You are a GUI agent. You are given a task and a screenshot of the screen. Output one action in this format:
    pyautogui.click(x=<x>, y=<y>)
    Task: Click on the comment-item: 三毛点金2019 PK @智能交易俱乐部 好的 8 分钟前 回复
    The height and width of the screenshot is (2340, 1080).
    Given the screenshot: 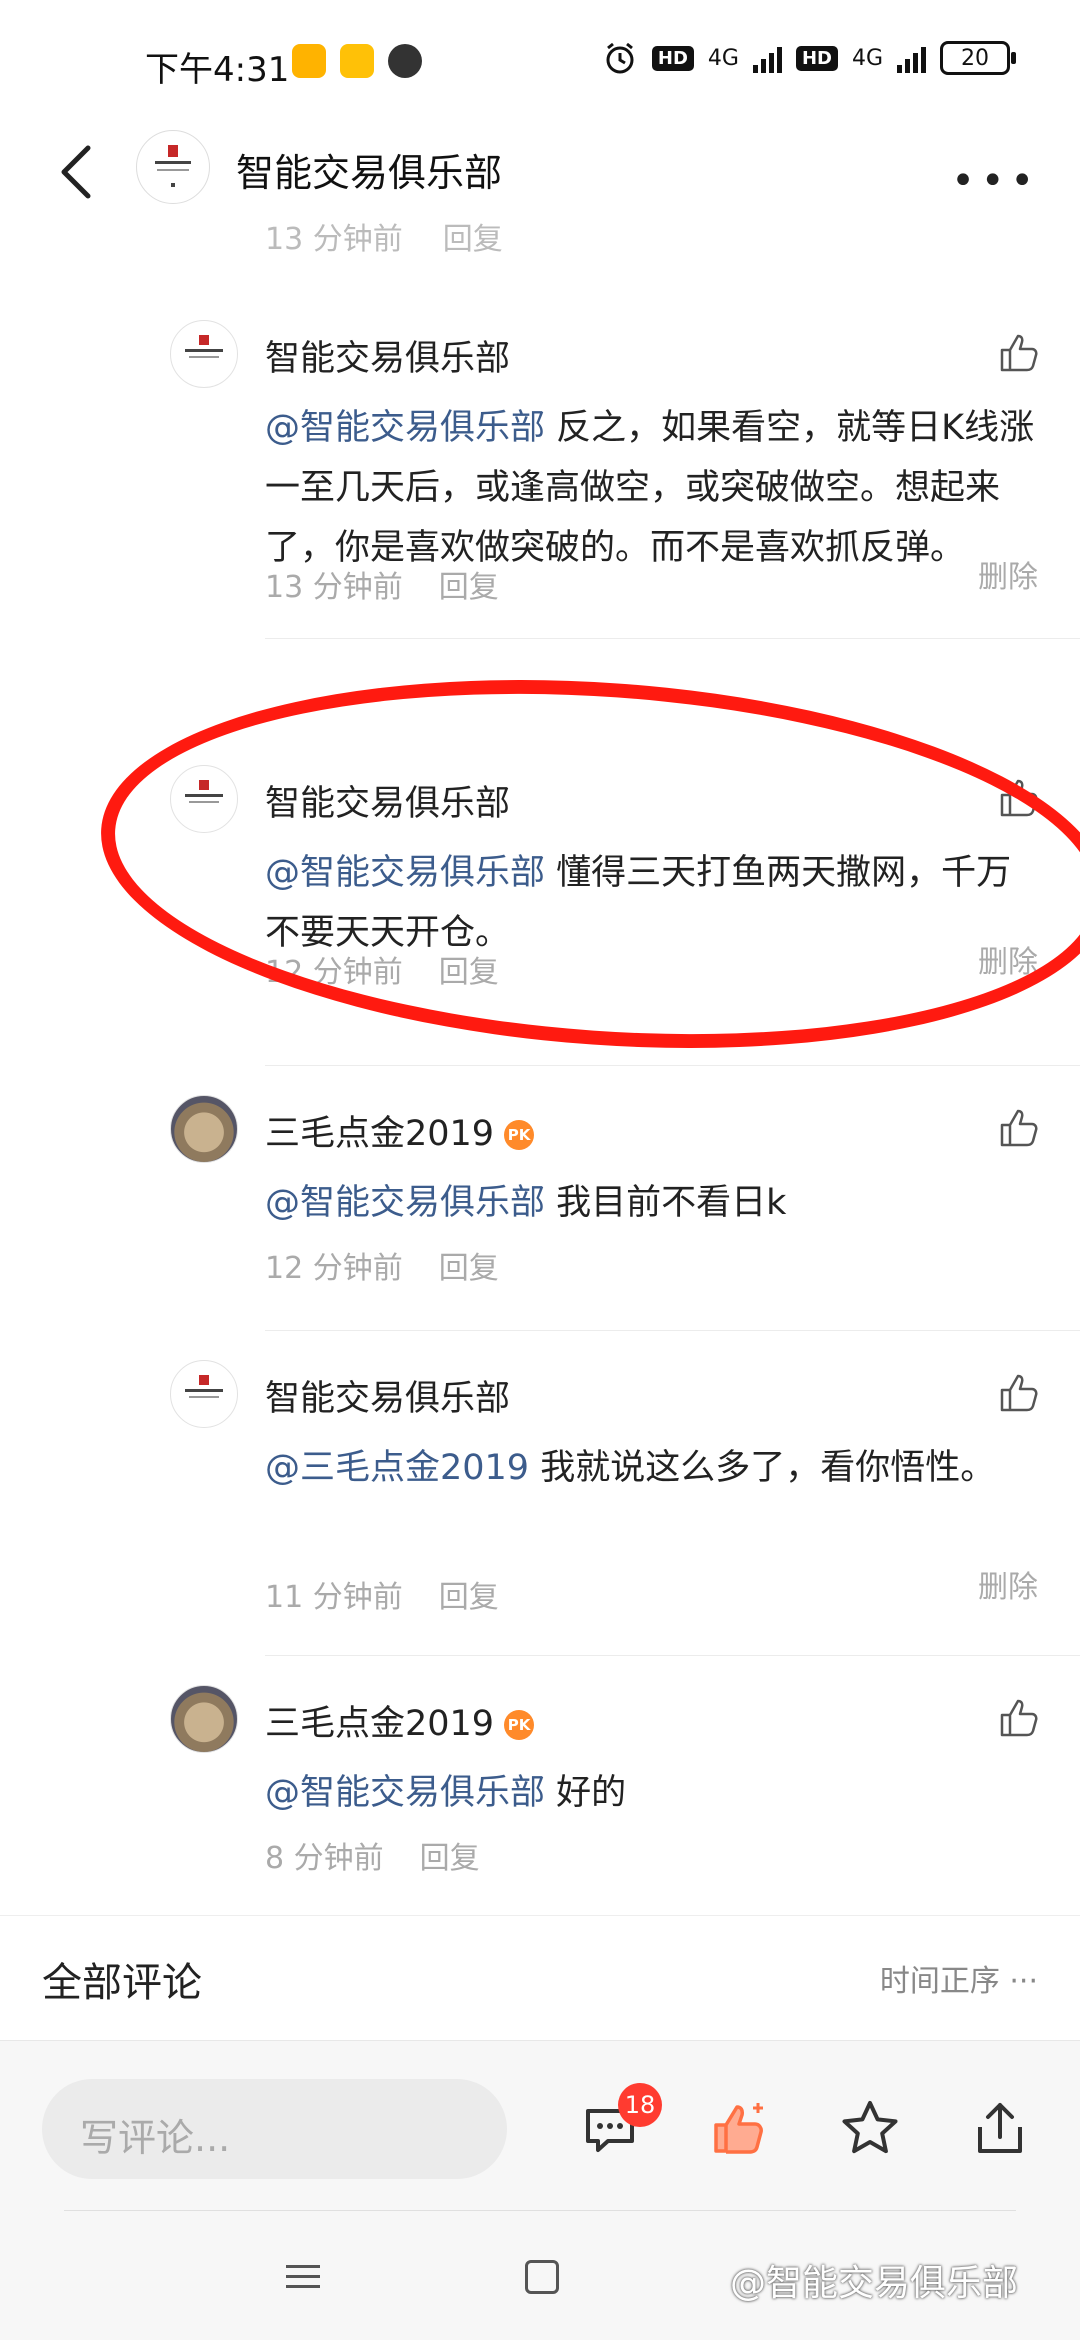 What is the action you would take?
    pyautogui.click(x=540, y=1785)
    